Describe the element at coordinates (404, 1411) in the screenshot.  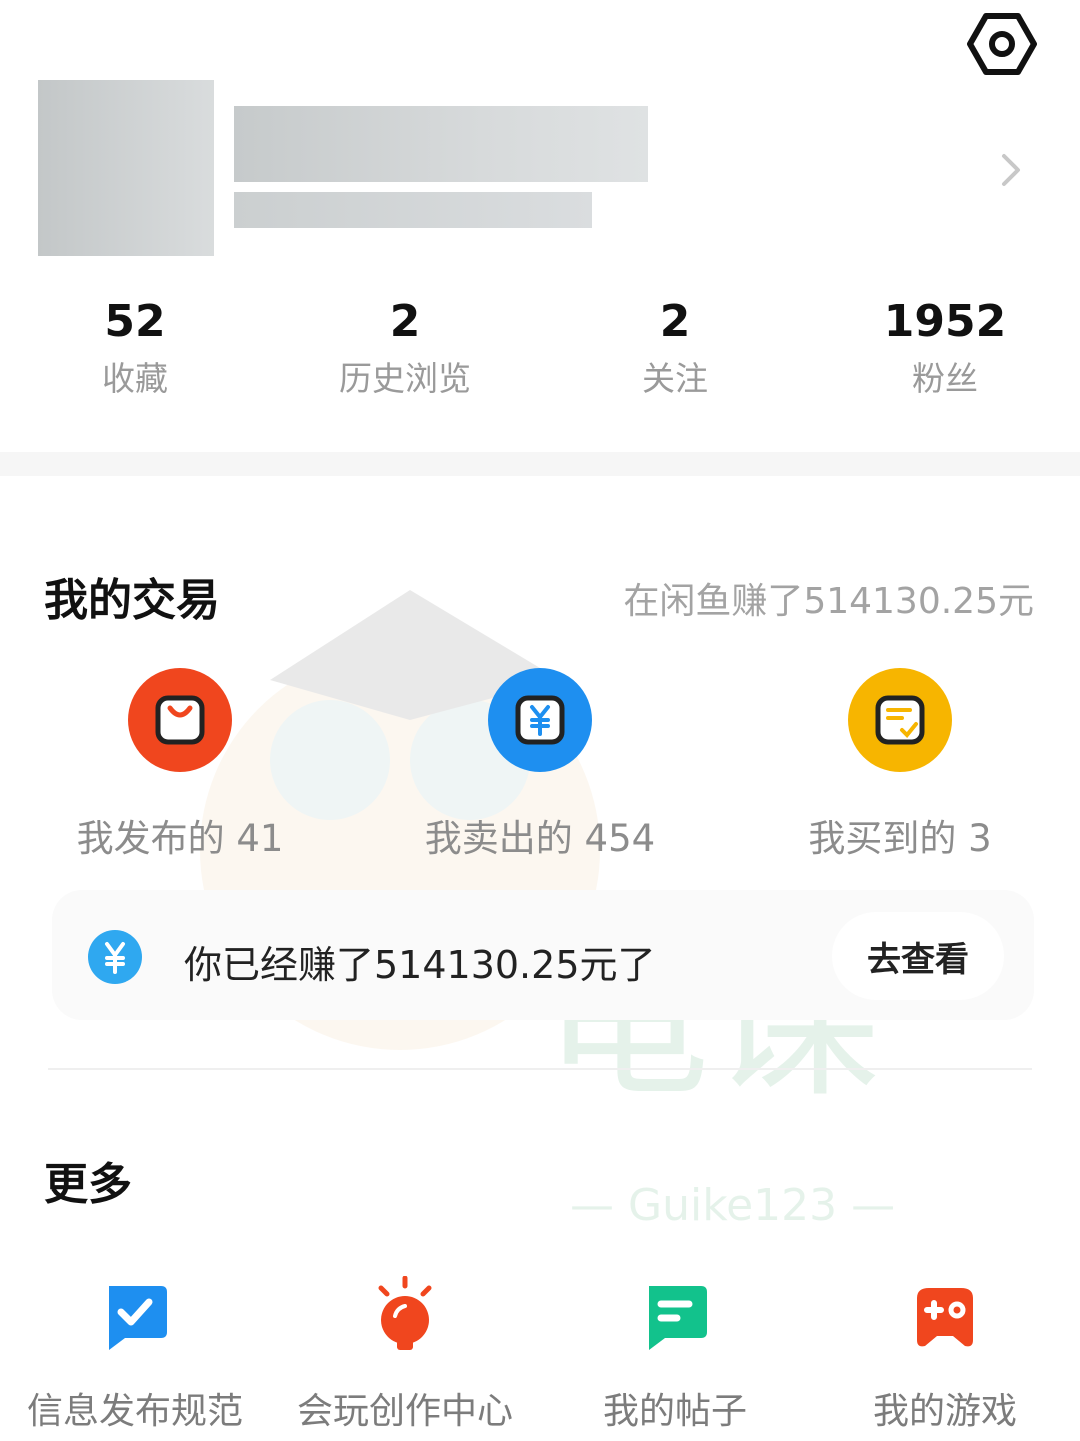
I see `more-item-label: 会玩创作中心` at that location.